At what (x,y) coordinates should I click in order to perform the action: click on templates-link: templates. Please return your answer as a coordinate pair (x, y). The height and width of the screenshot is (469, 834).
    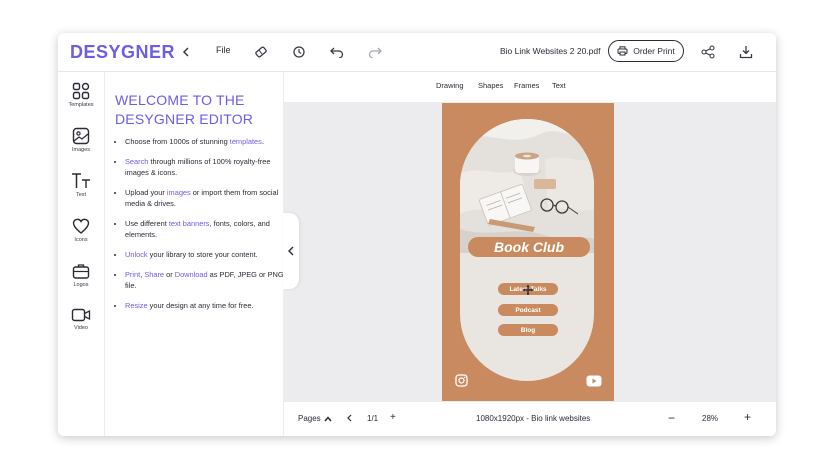
    Looking at the image, I should click on (246, 141).